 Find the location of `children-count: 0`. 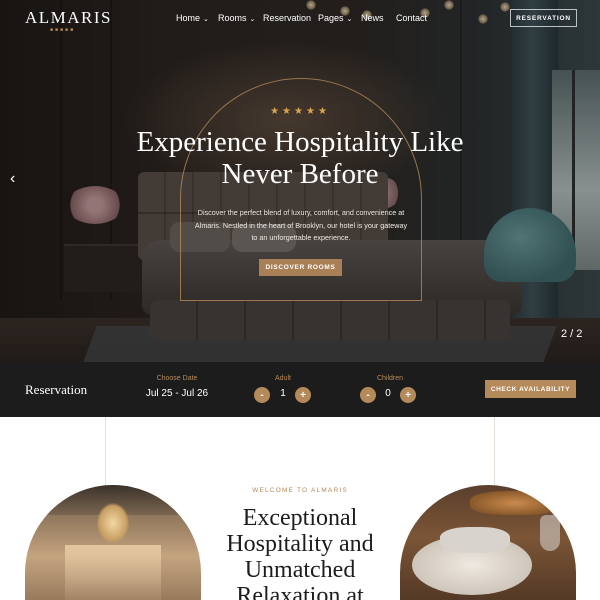

children-count: 0 is located at coordinates (388, 393).